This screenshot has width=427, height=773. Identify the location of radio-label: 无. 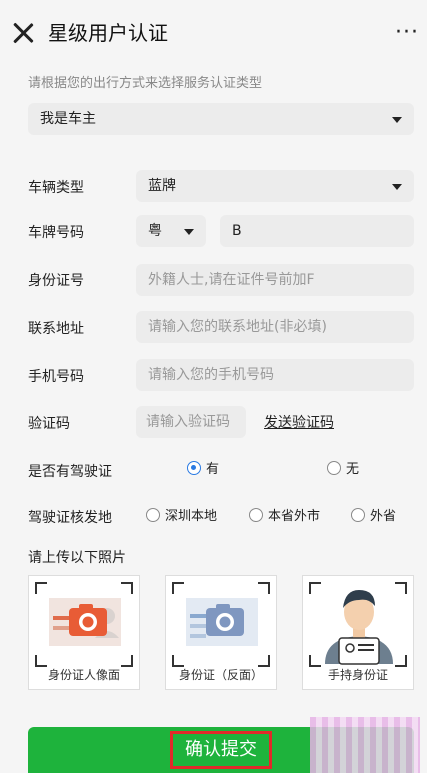
(353, 469).